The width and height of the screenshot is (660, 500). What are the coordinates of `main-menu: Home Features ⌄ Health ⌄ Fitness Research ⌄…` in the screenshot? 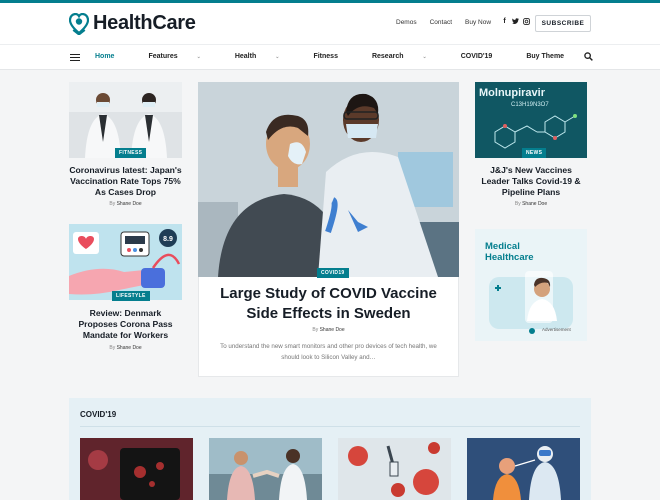 It's located at (346, 56).